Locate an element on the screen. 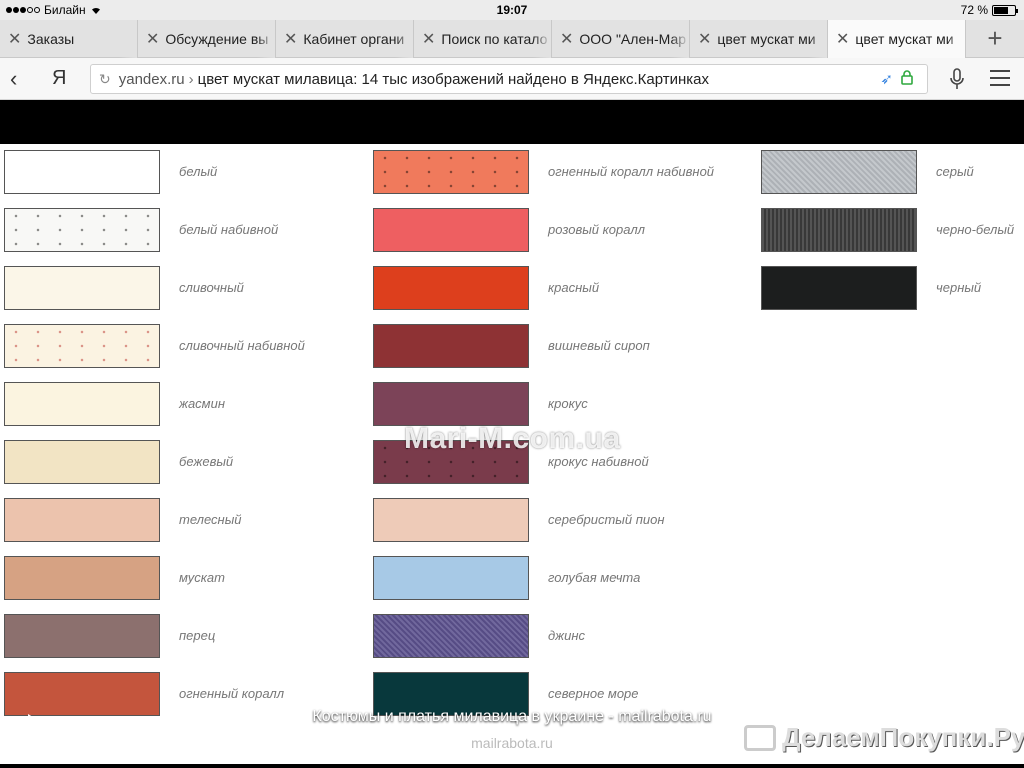 The width and height of the screenshot is (1024, 768). status-right: 72 % is located at coordinates (989, 10).